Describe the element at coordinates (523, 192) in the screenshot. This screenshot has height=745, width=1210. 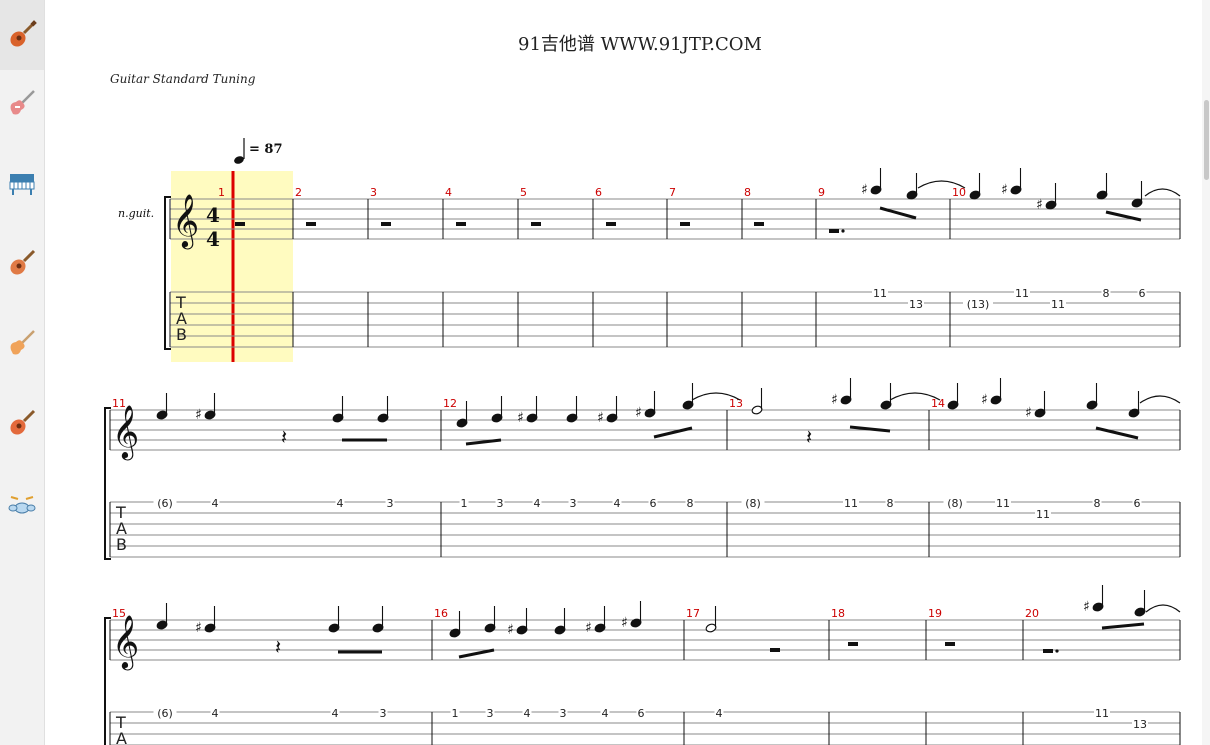
I see `measure-number: 5` at that location.